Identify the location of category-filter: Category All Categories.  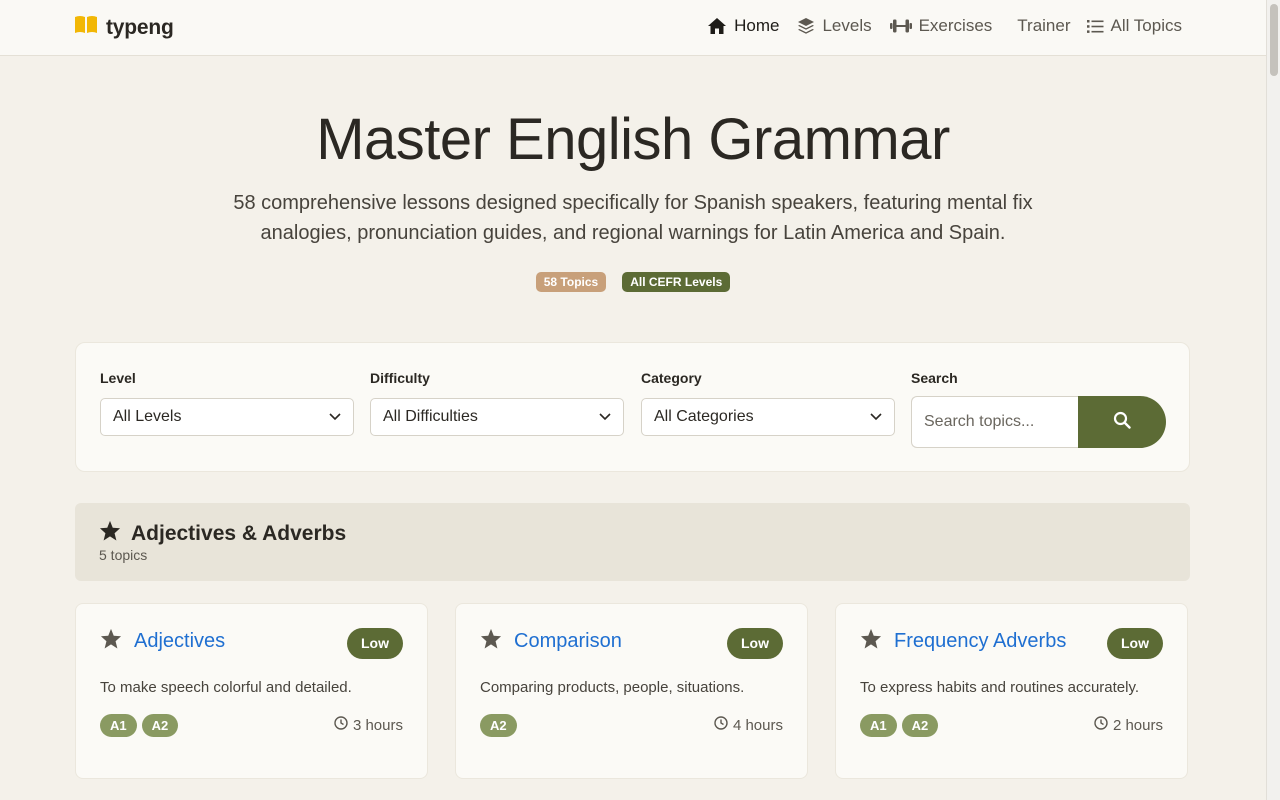
(768, 403).